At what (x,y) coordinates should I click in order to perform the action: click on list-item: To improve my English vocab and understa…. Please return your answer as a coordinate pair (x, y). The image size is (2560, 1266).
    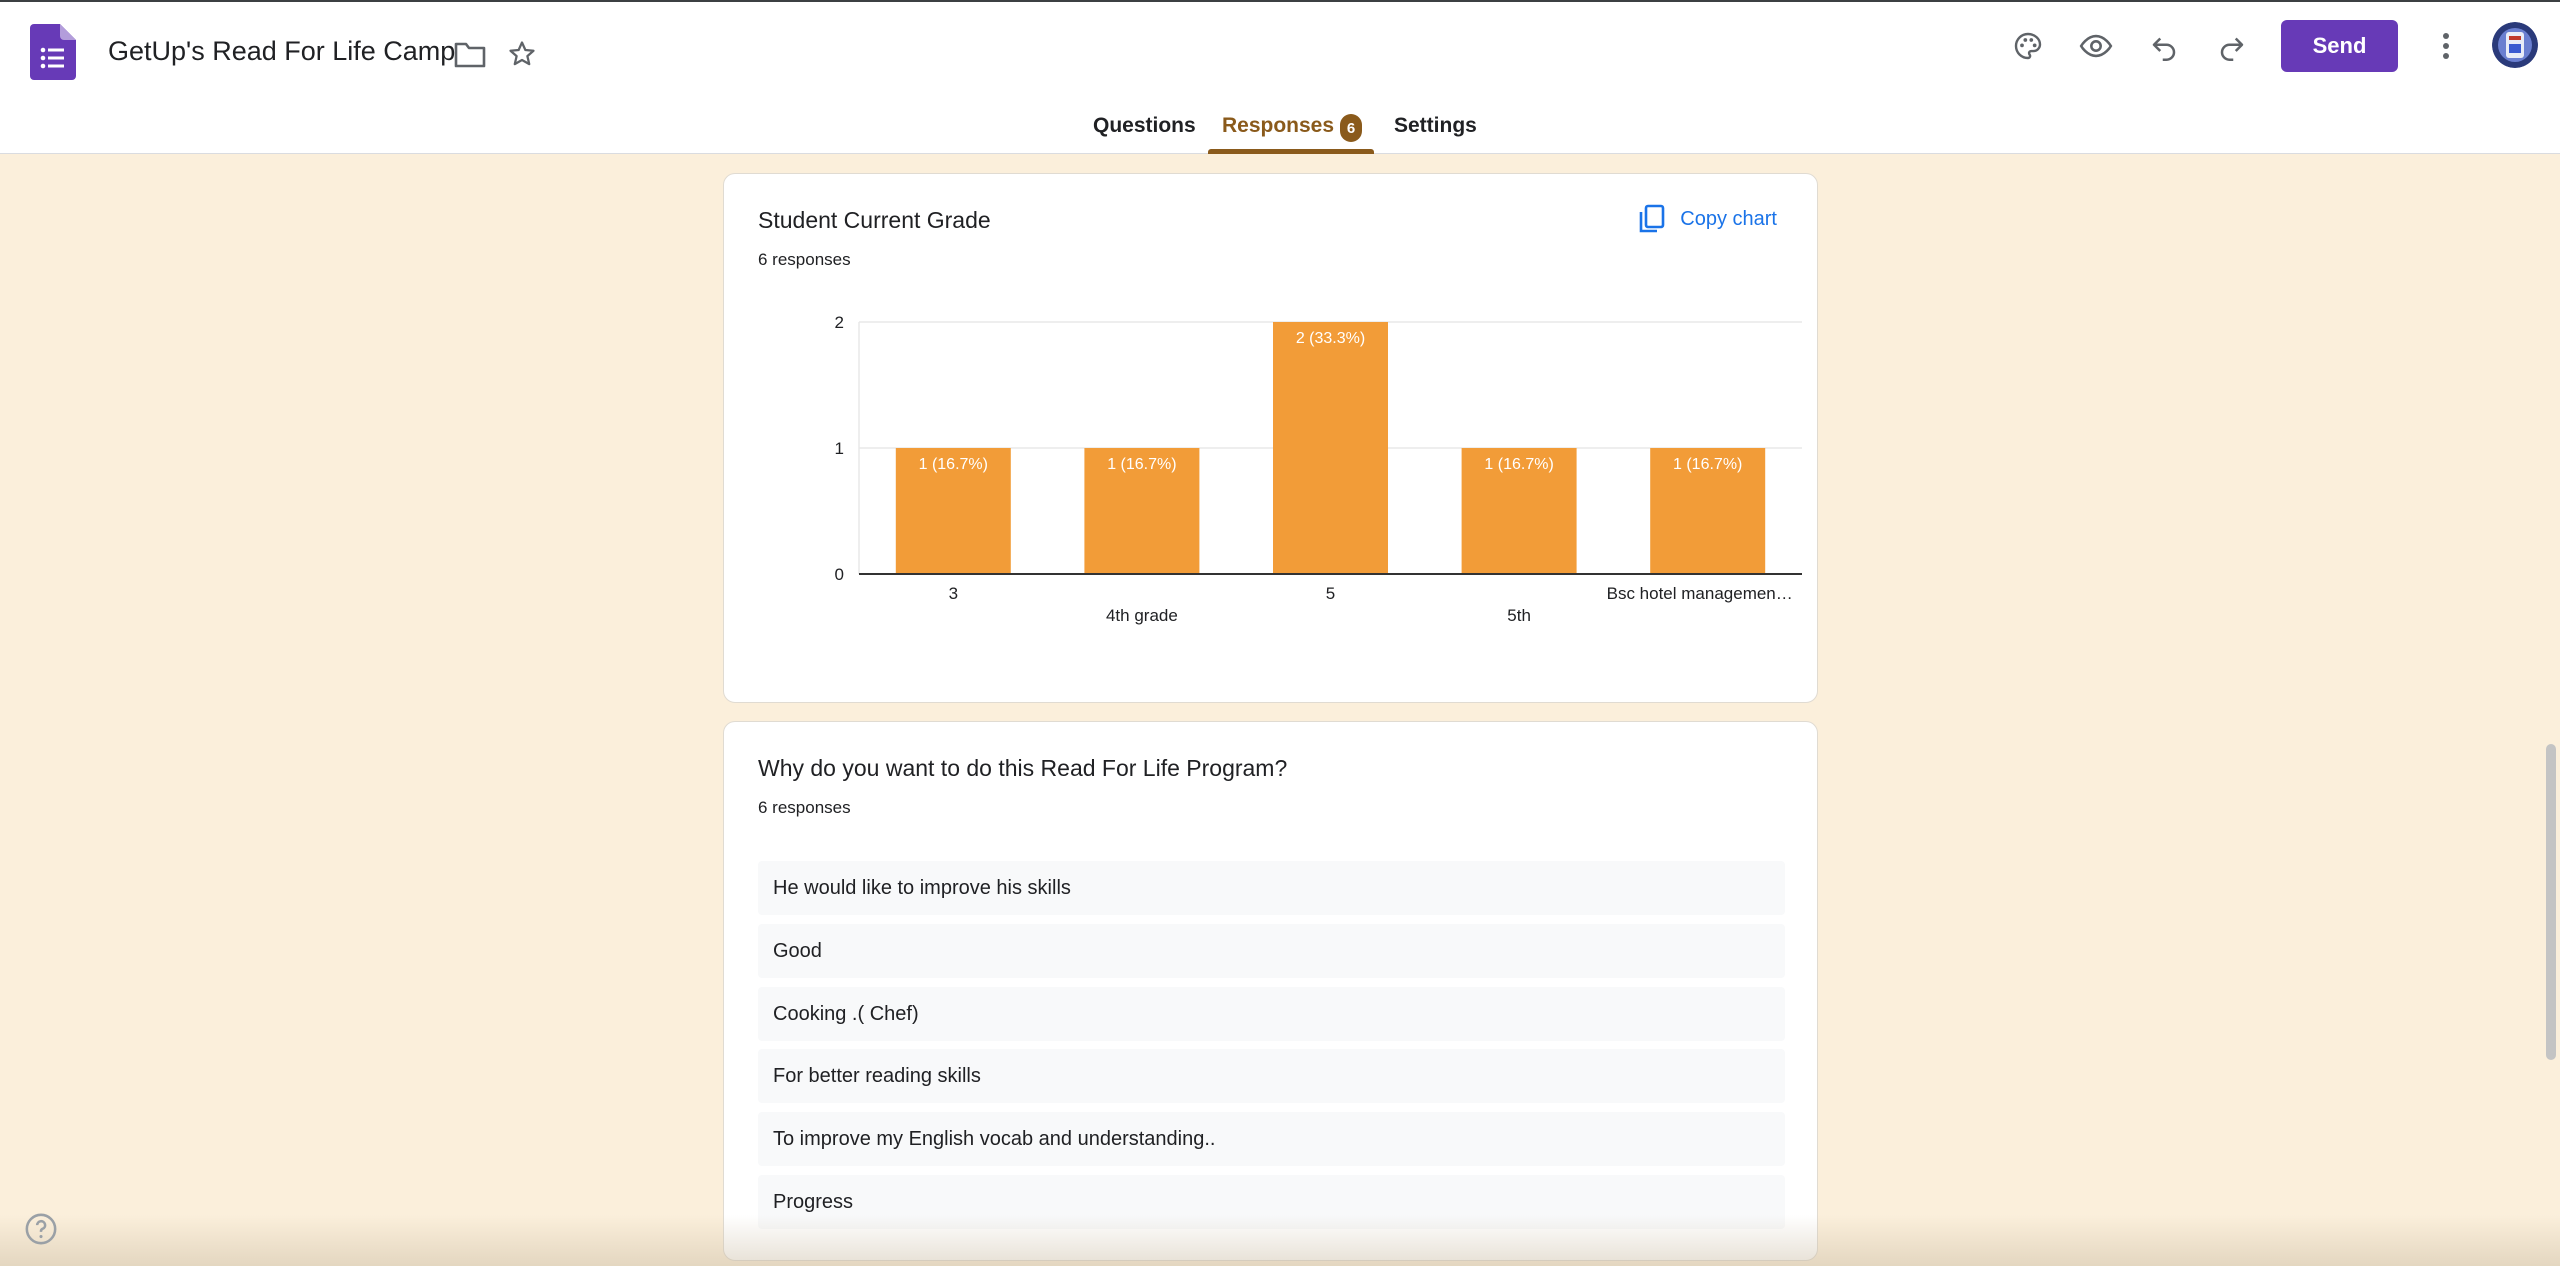
    Looking at the image, I should click on (1271, 1139).